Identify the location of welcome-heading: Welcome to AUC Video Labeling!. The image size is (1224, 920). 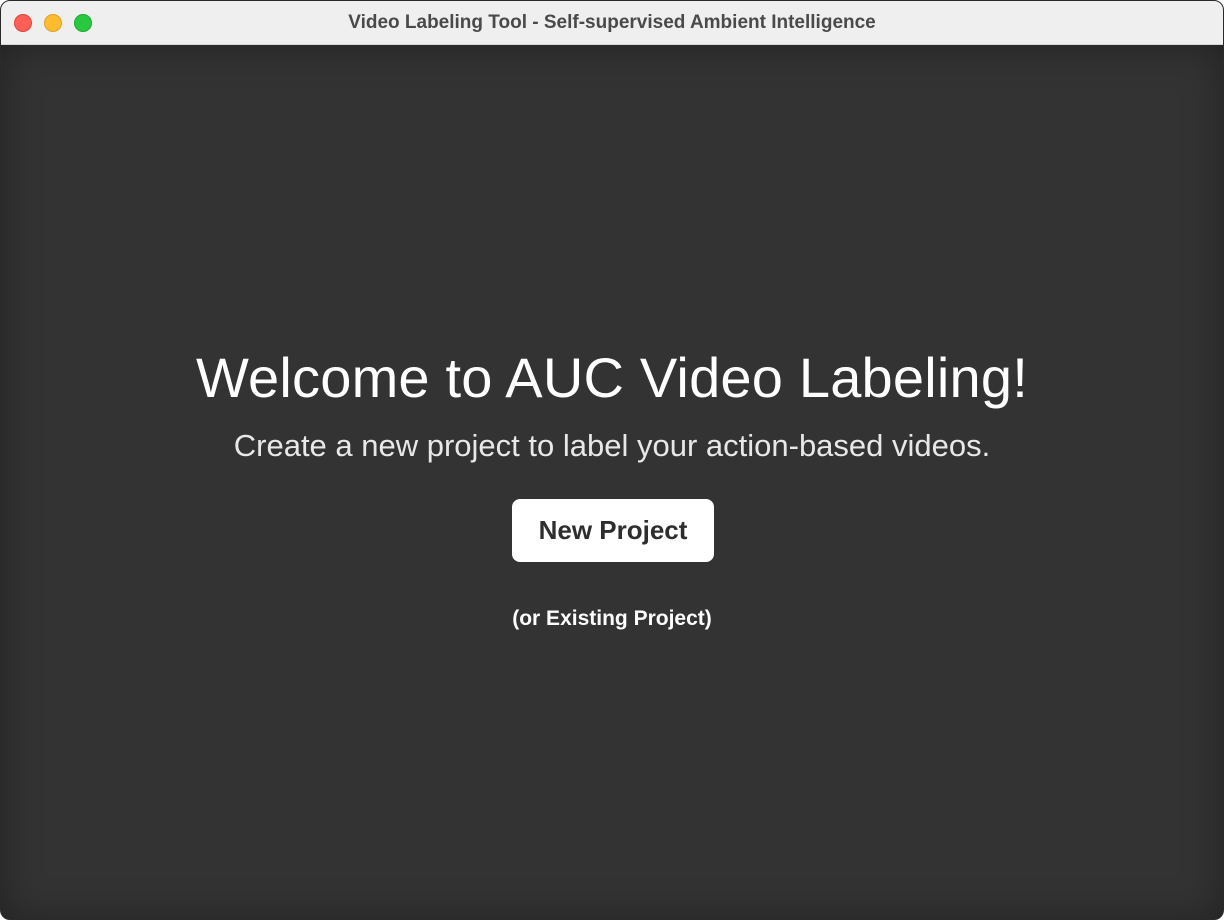
(612, 377).